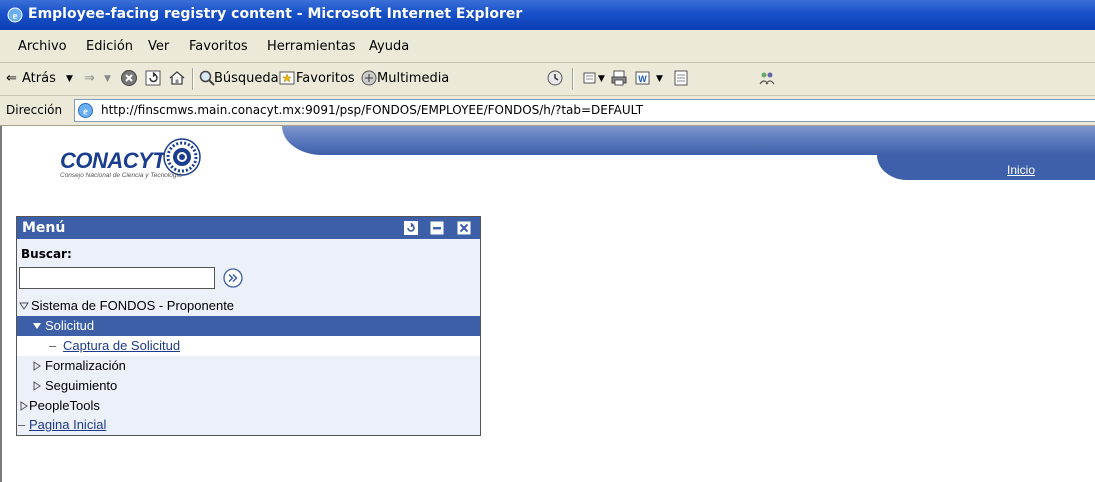 This screenshot has width=1095, height=482. Describe the element at coordinates (67, 424) in the screenshot. I see `tree-link: Pagina Inicial` at that location.